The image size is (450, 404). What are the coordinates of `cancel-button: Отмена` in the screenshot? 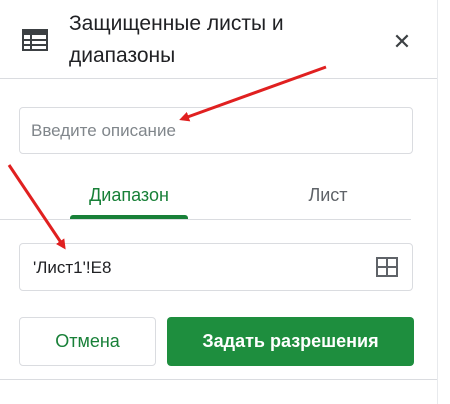 It's located at (87, 341).